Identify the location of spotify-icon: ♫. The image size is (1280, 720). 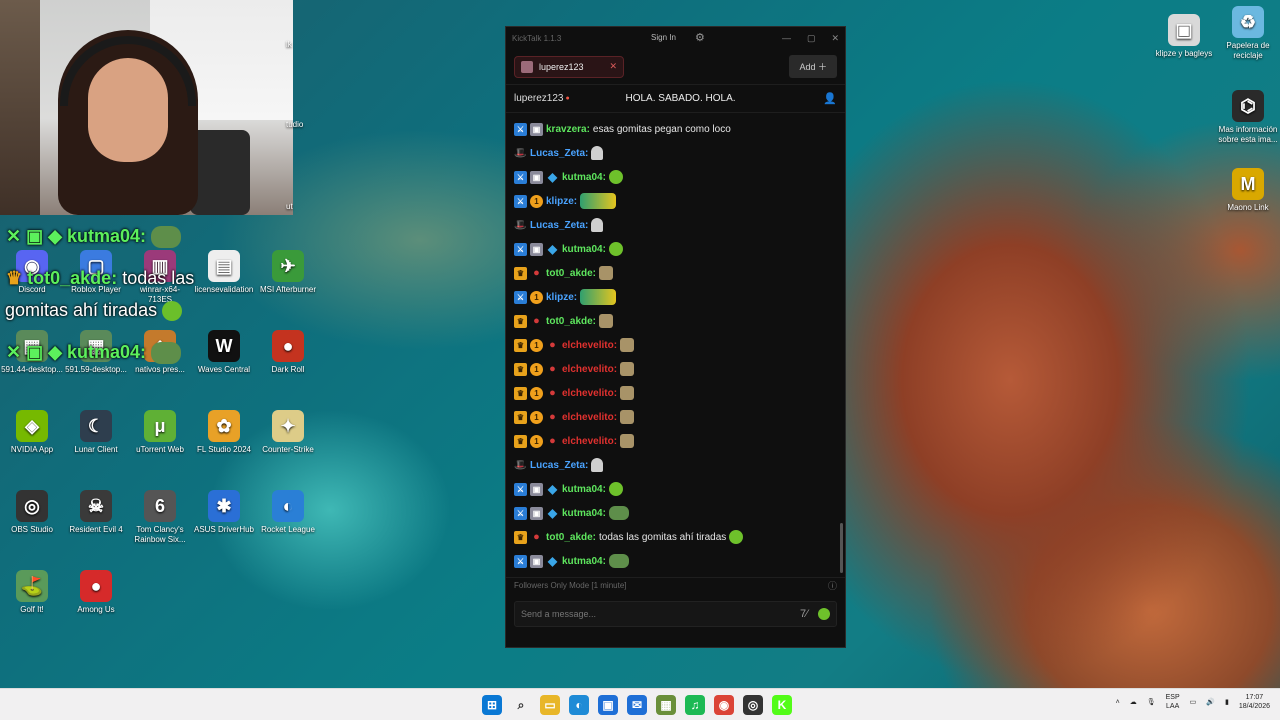
(695, 705).